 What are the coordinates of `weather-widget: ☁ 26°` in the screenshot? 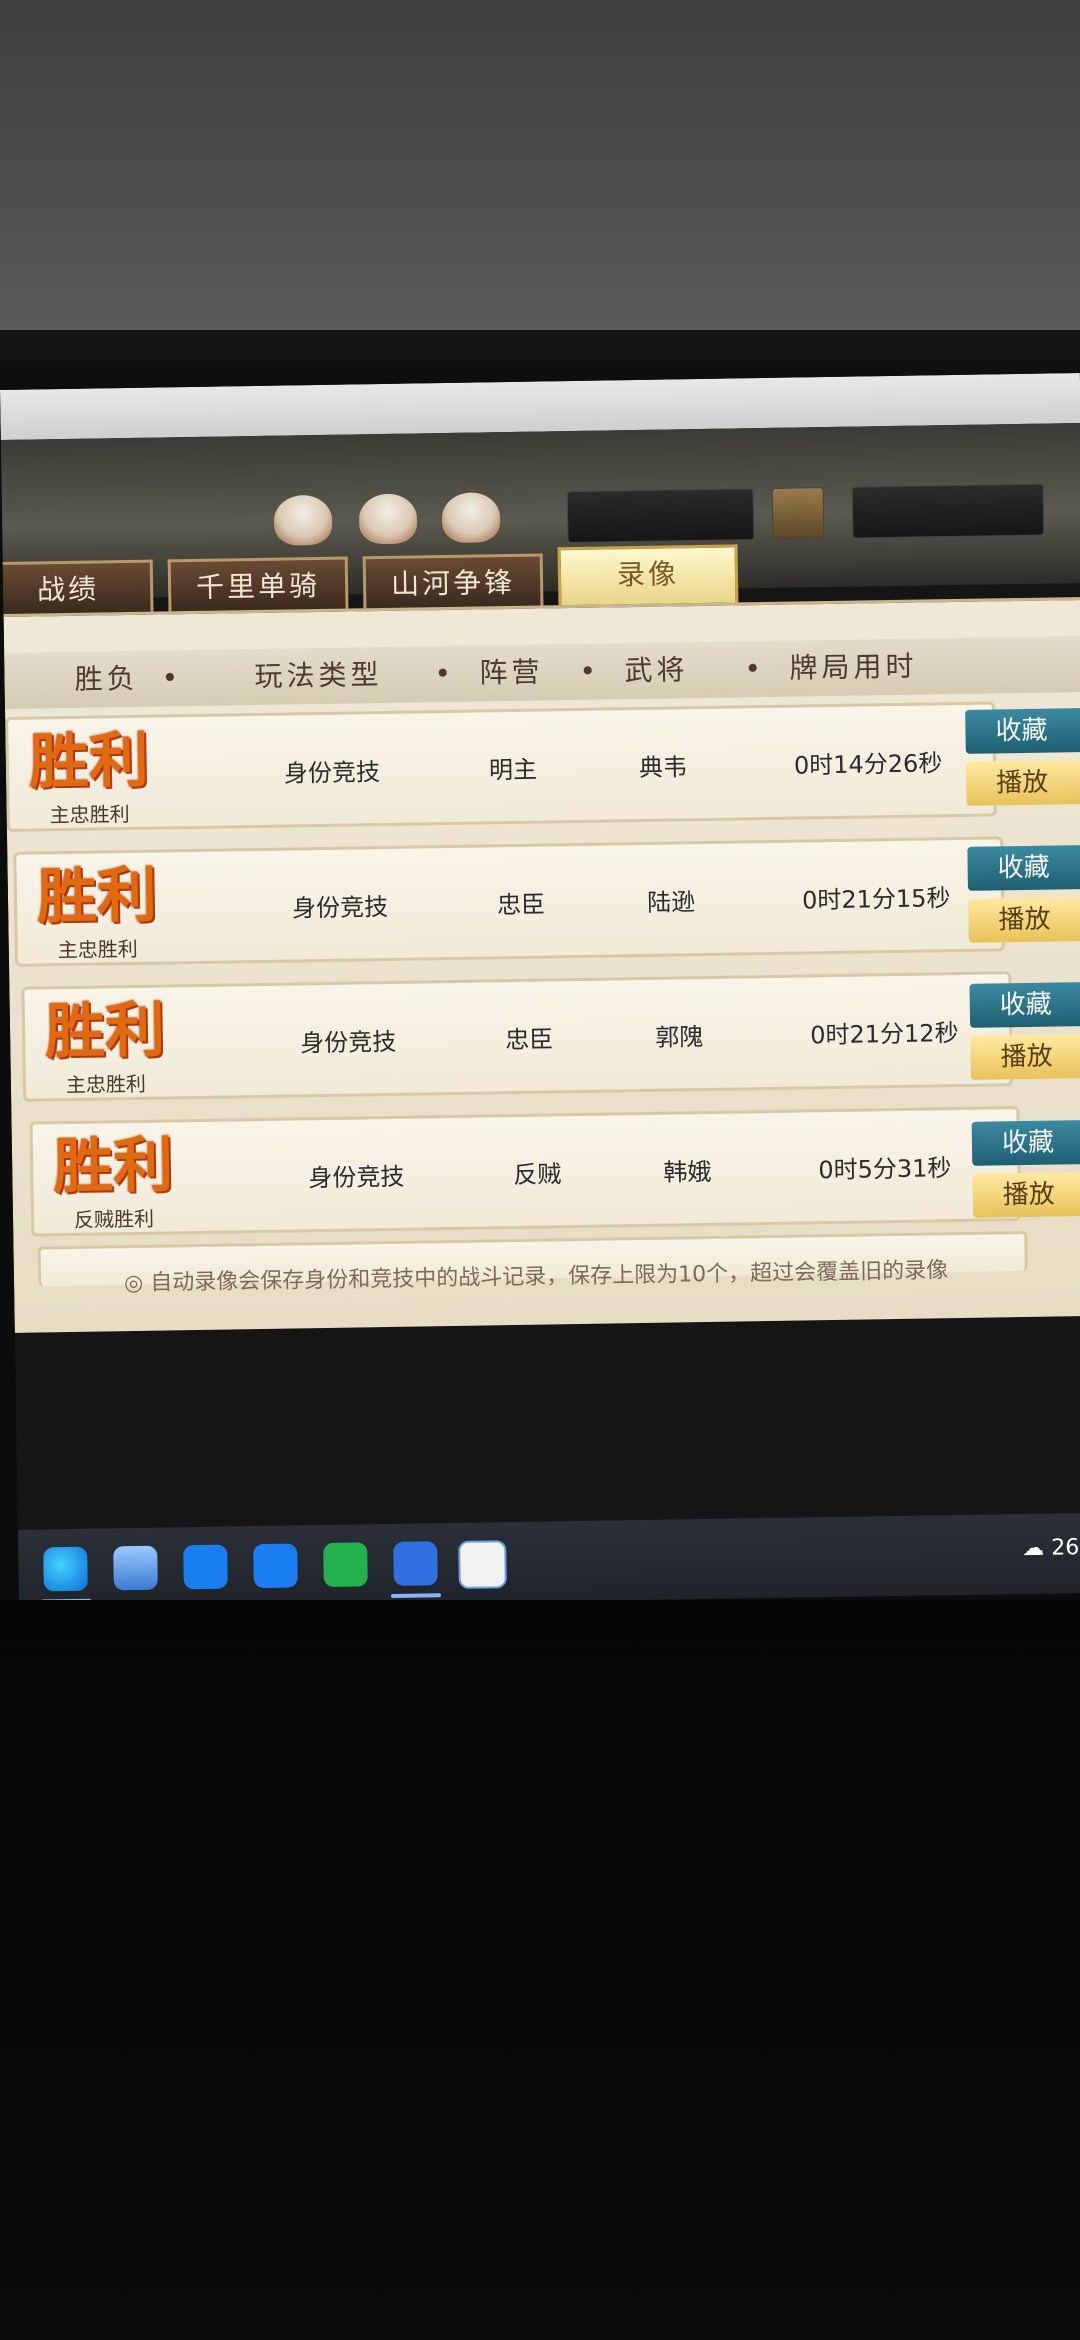 It's located at (1051, 1548).